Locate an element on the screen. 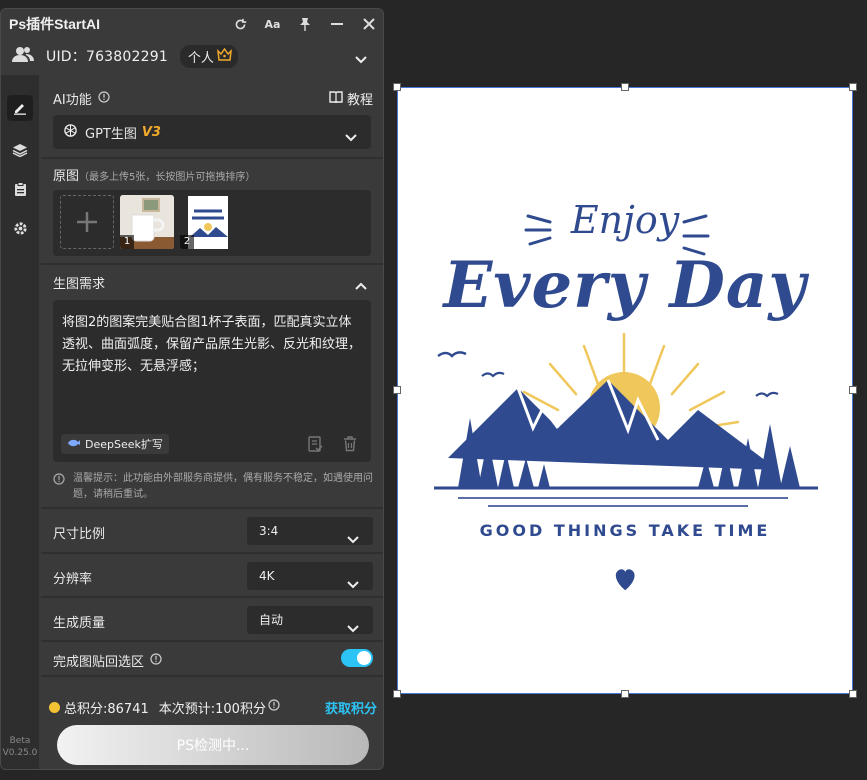  ai-function-label: AI功能 is located at coordinates (72, 100).